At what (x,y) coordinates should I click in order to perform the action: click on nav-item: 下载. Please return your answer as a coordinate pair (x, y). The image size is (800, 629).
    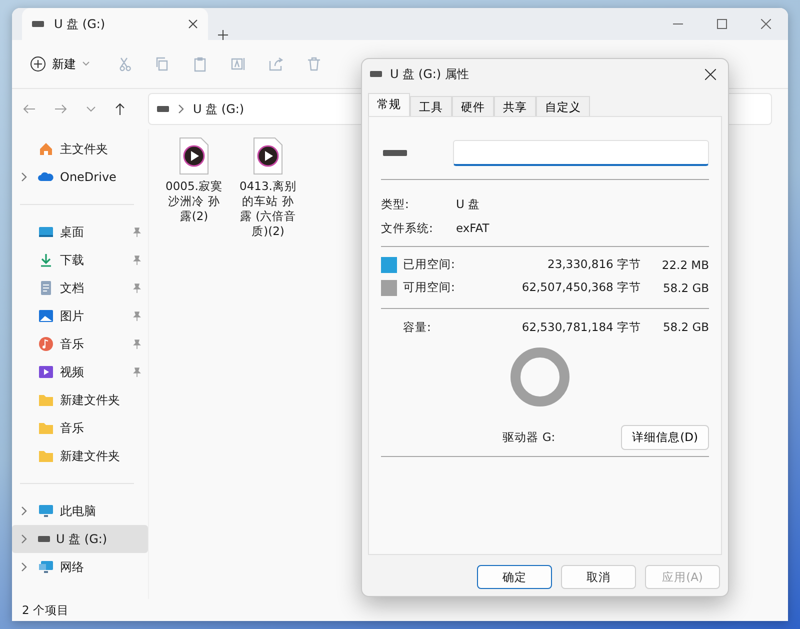
    Looking at the image, I should click on (80, 260).